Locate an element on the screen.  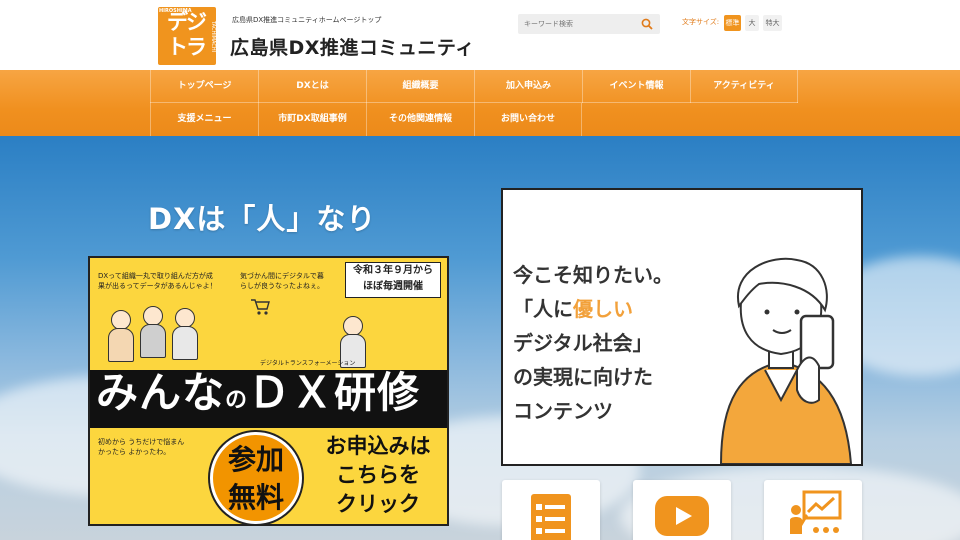
nav-item-join: 加入申込み is located at coordinates (528, 86).